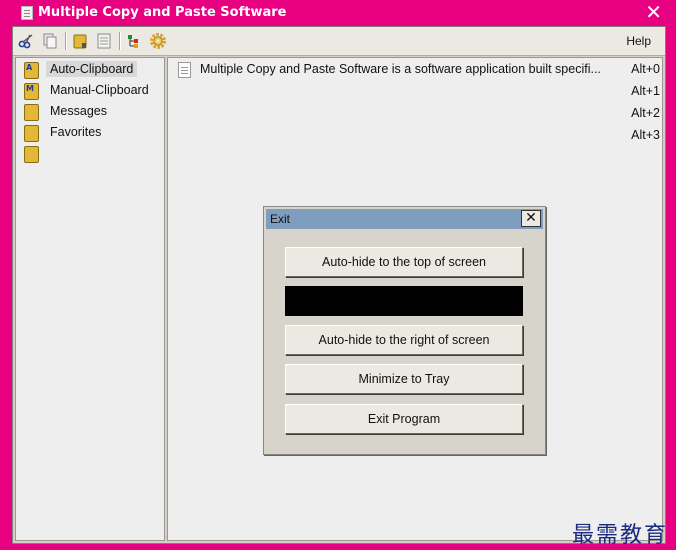  I want to click on toolbar: Help, so click(339, 41).